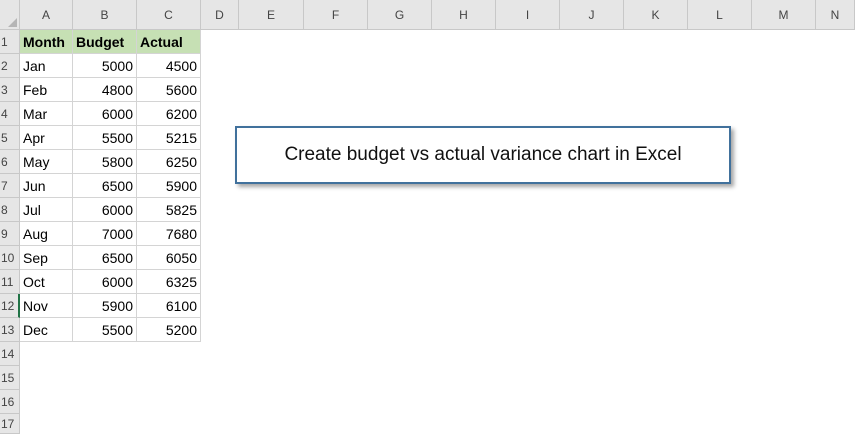  Describe the element at coordinates (464, 15) in the screenshot. I see `column-header-h: H` at that location.